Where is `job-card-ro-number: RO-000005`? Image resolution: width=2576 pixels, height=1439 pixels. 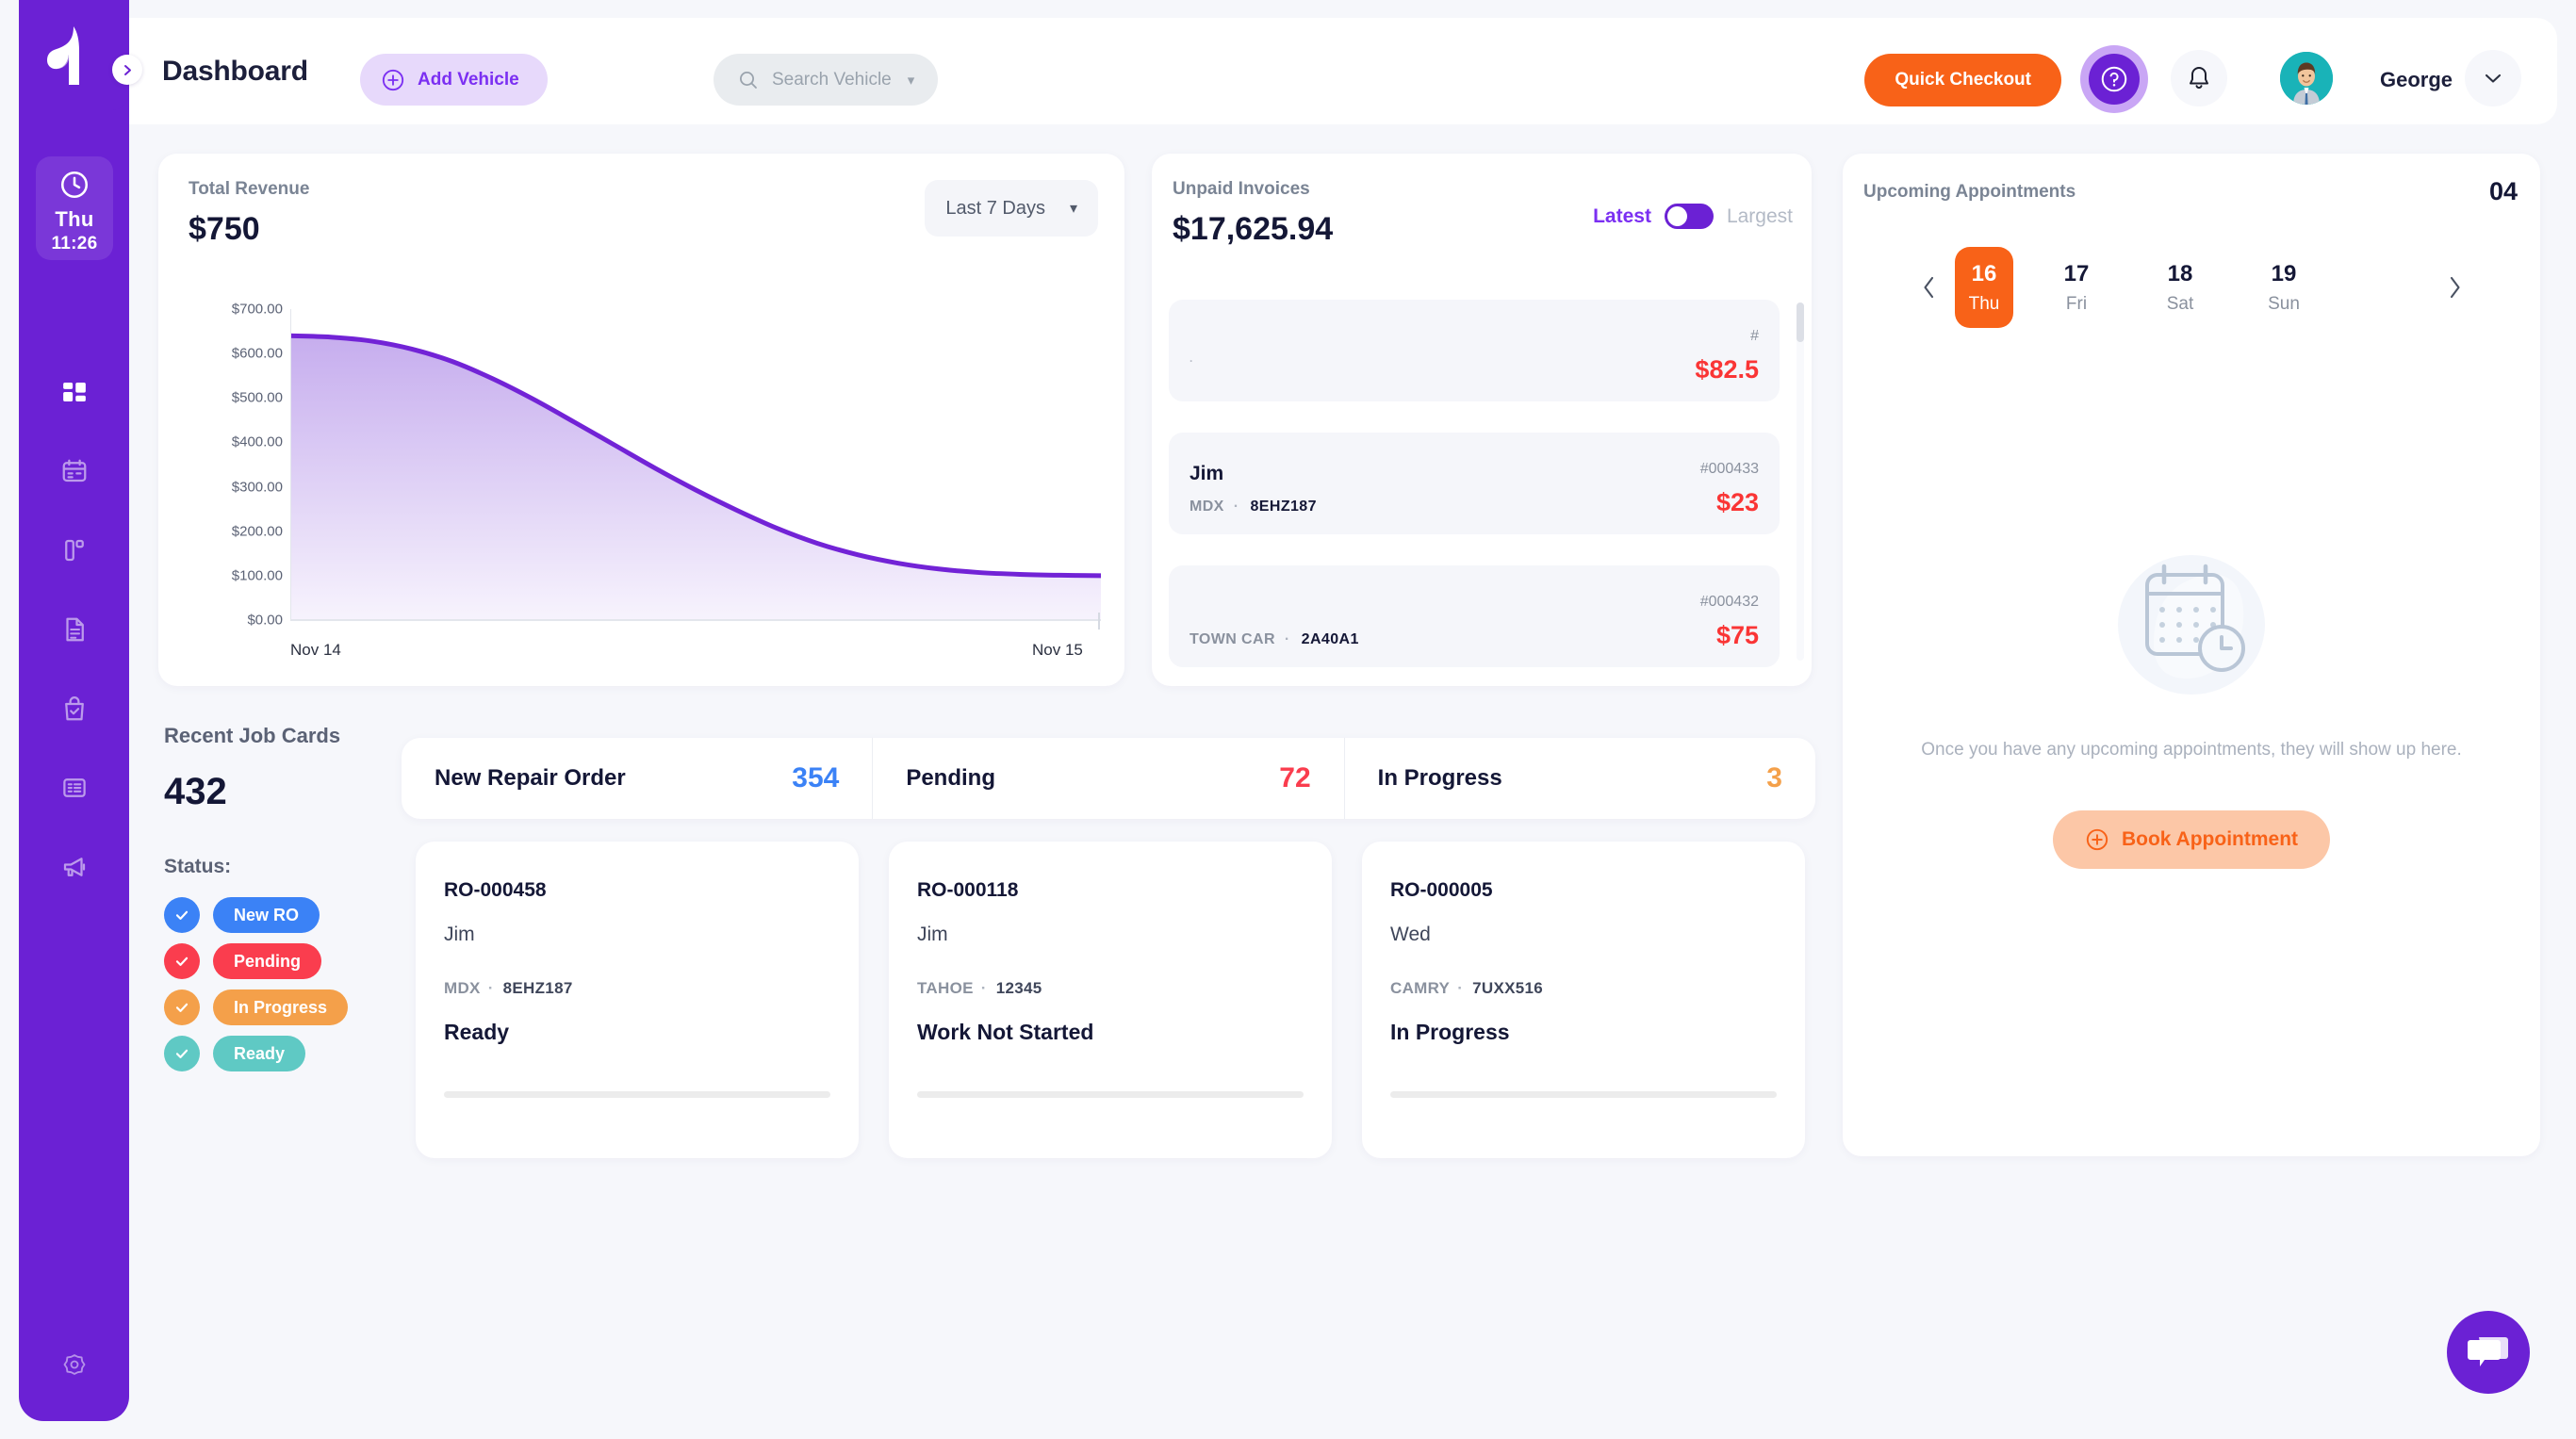 job-card-ro-number: RO-000005 is located at coordinates (1441, 890).